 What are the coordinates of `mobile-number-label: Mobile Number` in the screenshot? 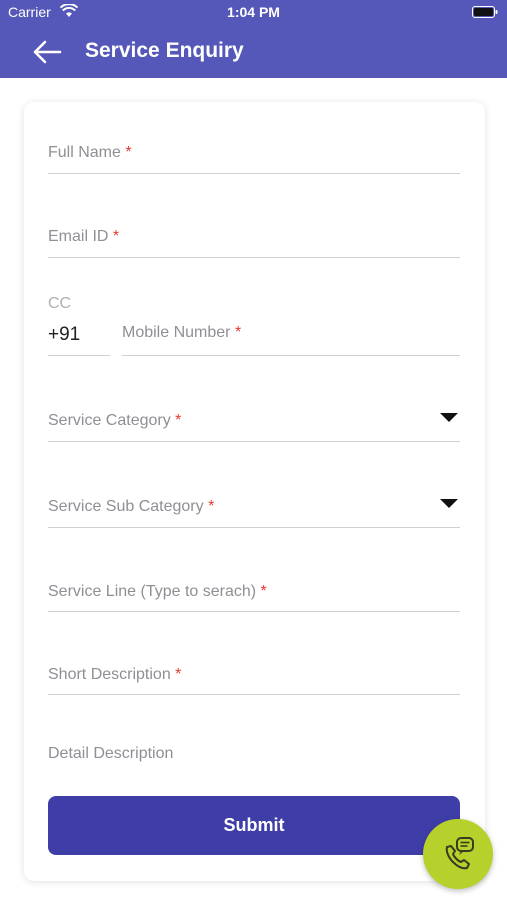 It's located at (176, 332).